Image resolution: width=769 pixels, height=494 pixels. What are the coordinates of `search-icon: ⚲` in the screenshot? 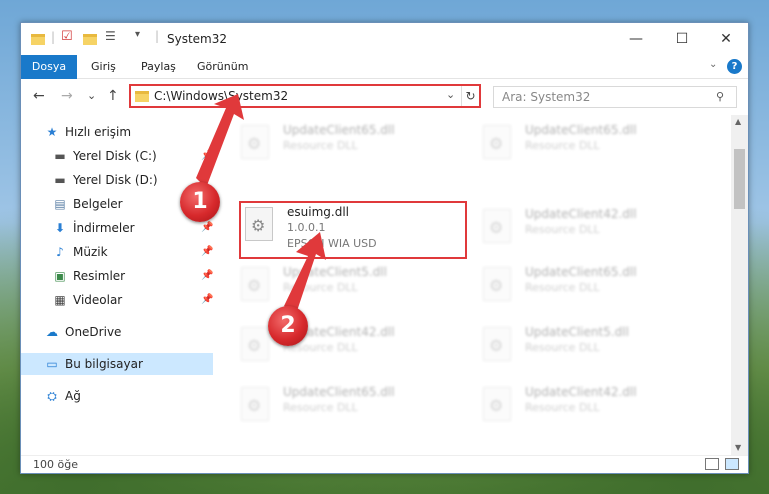 It's located at (720, 96).